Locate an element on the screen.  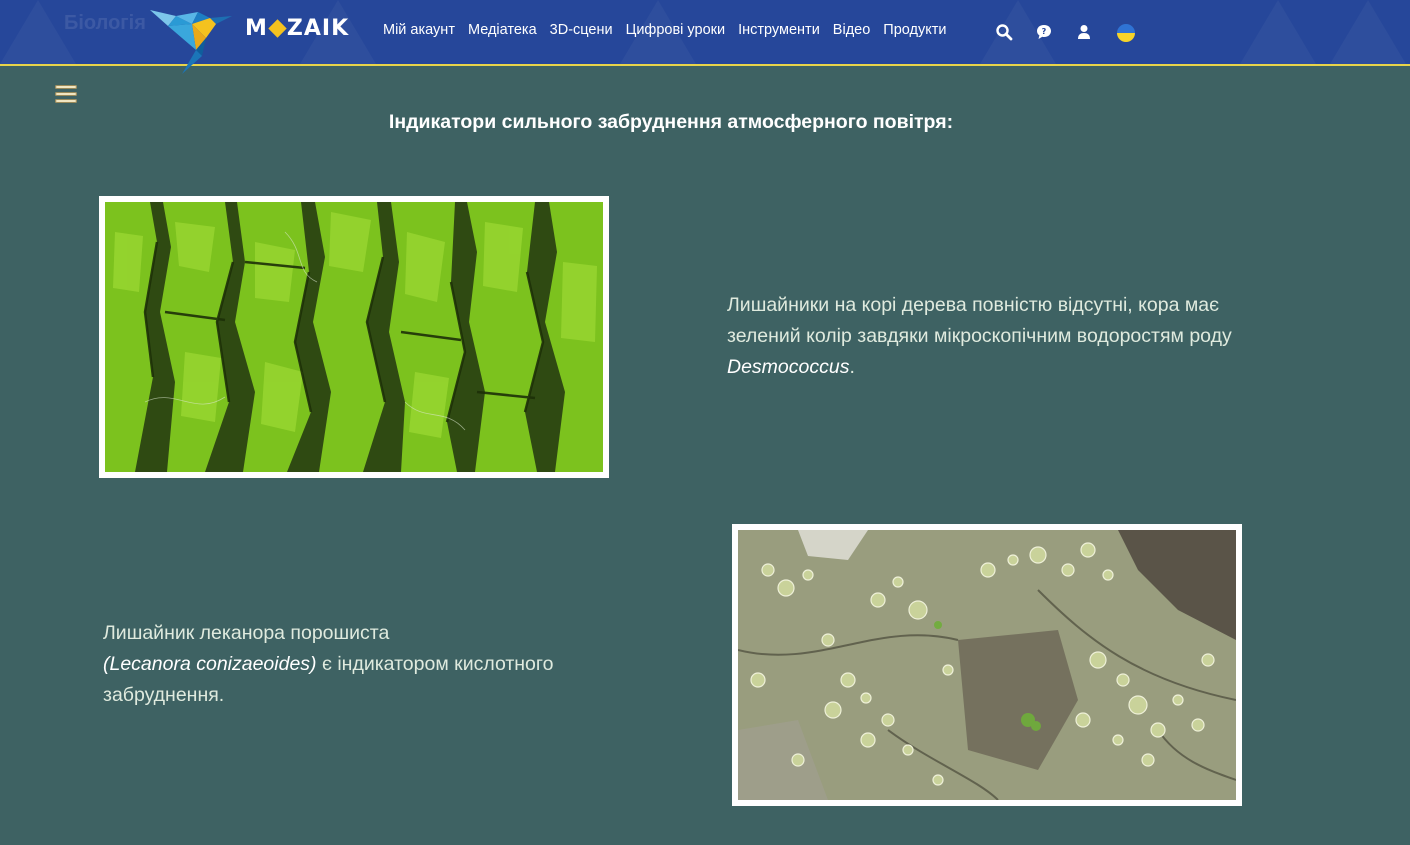
bark-algae-photo is located at coordinates (354, 337).